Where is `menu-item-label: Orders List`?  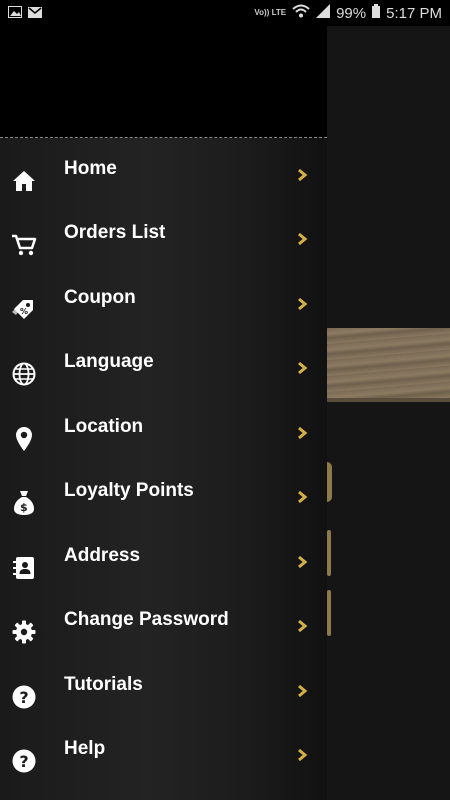 menu-item-label: Orders List is located at coordinates (115, 232).